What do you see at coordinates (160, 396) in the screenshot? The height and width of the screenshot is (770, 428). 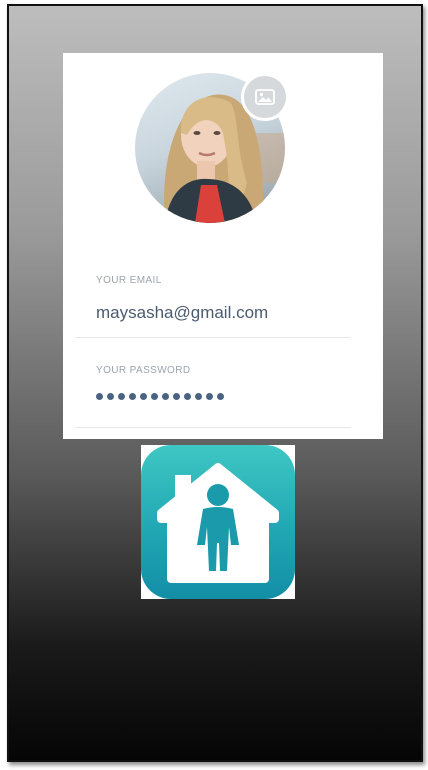 I see `password-field` at bounding box center [160, 396].